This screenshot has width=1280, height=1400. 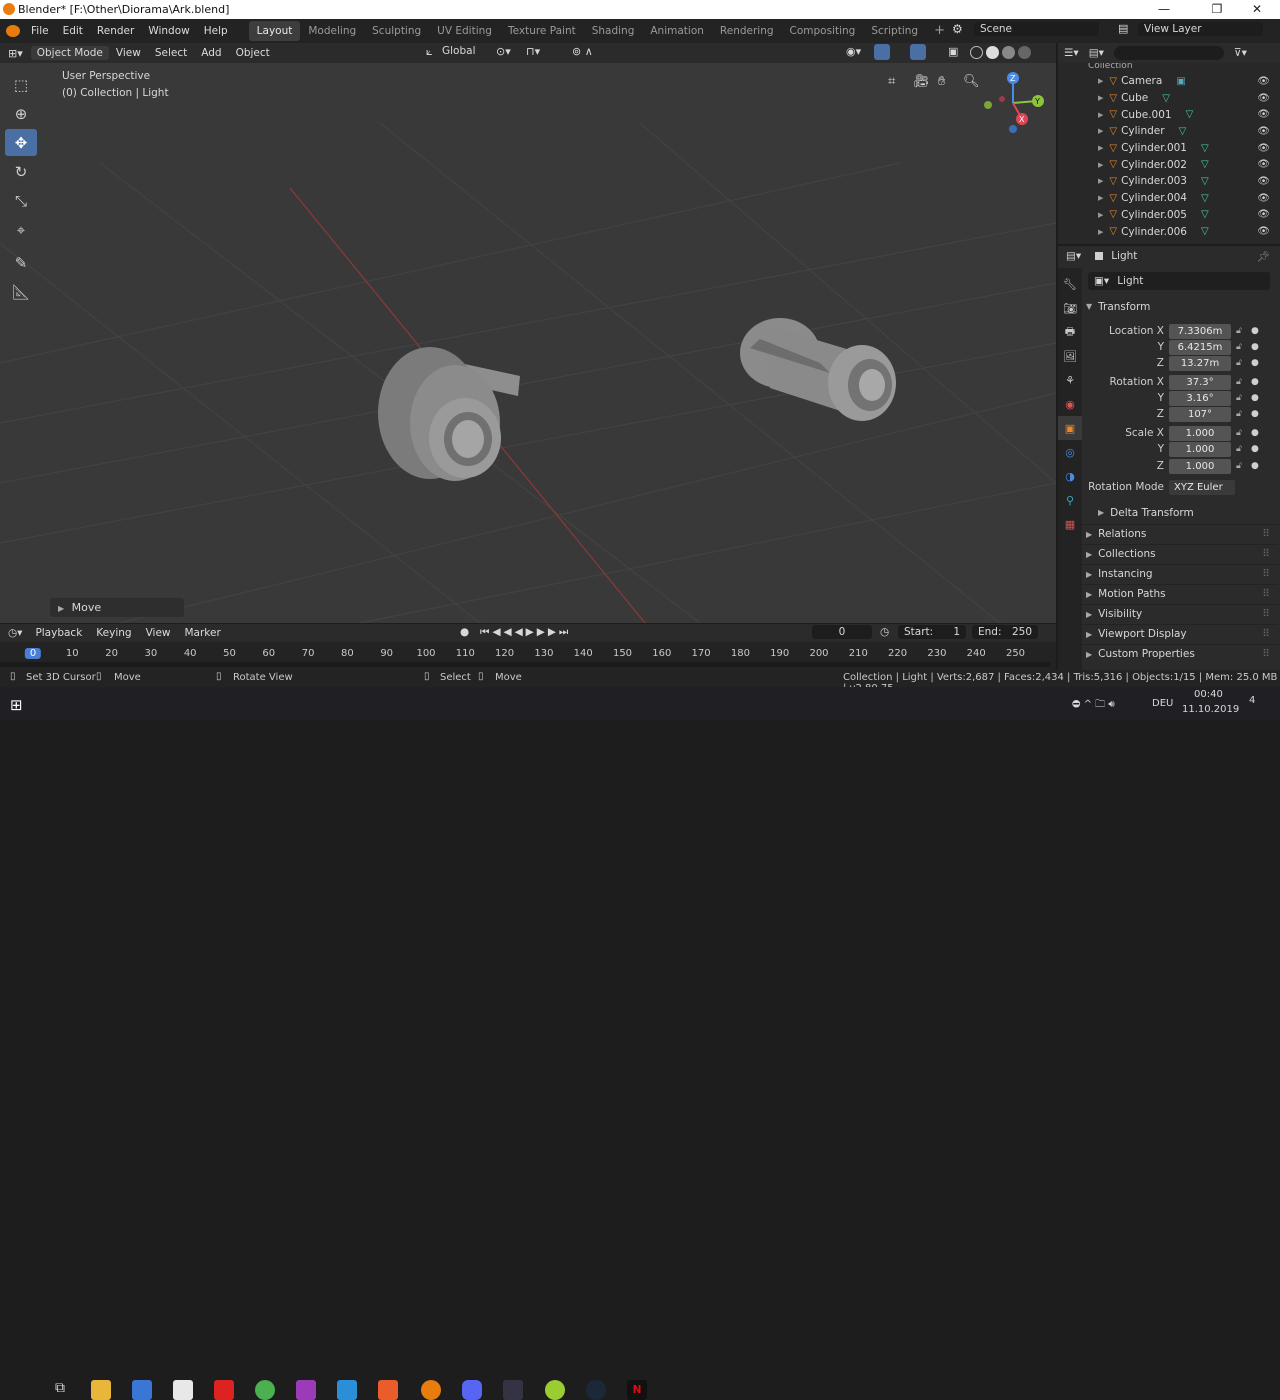 I want to click on editor-type-icon: ⊞▾, so click(x=15, y=53).